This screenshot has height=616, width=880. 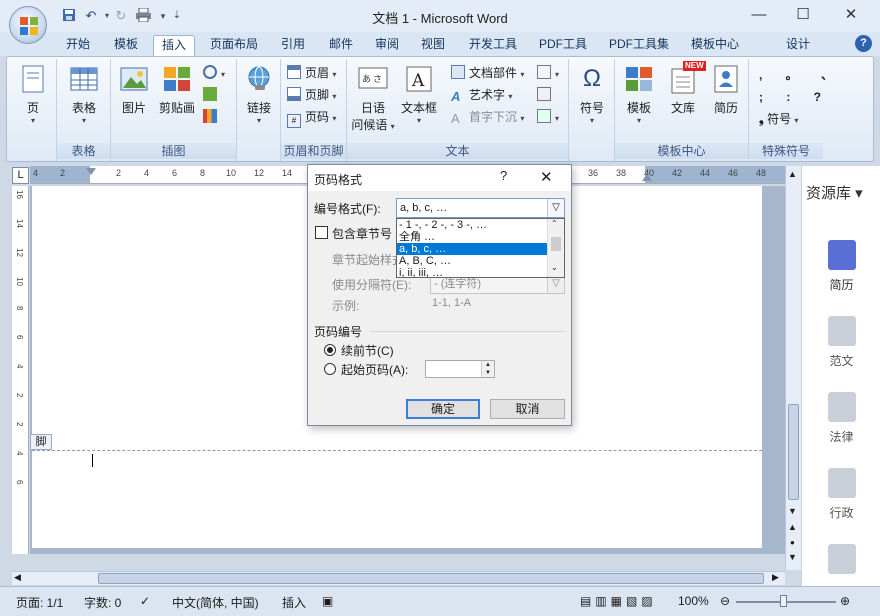 I want to click on signature-button: ▾, so click(x=548, y=73).